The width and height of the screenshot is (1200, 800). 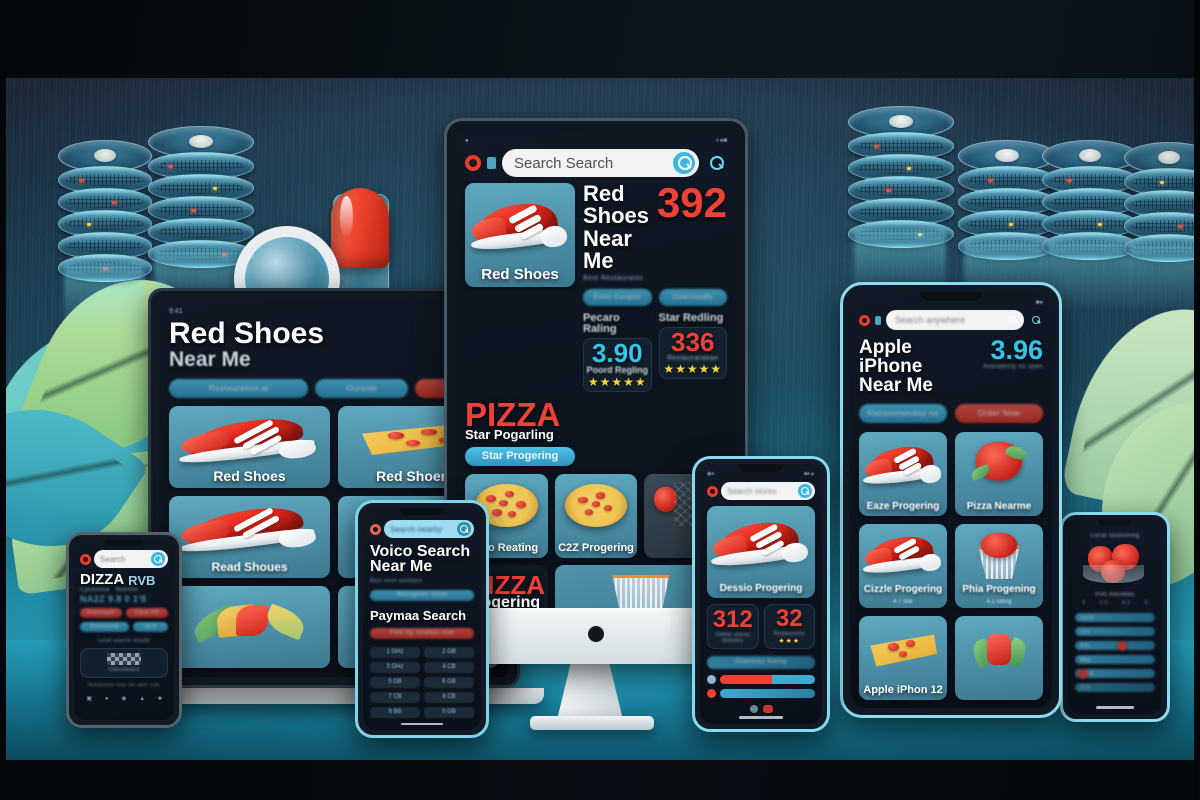 I want to click on phone-fr-bar-5: Bids, so click(x=1115, y=687).